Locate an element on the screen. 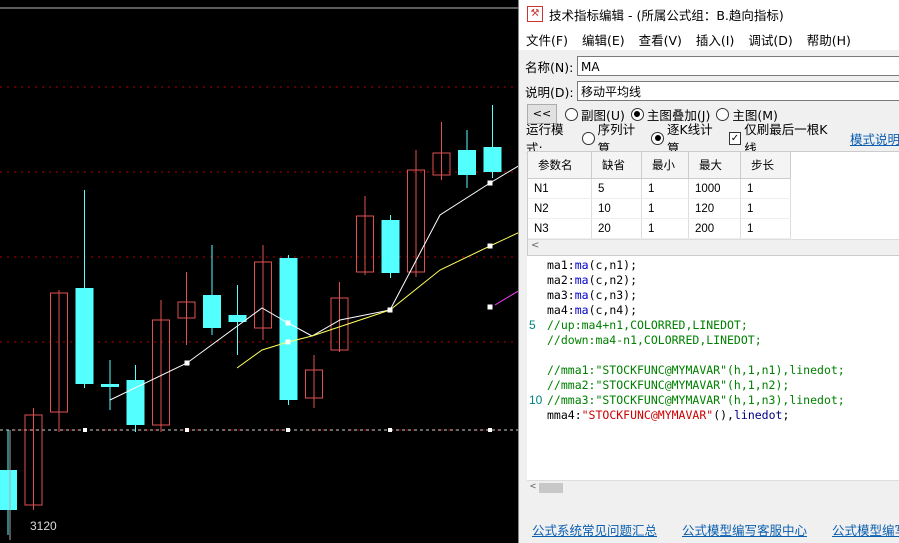  mode-help-link: 模式说明 is located at coordinates (874, 138).